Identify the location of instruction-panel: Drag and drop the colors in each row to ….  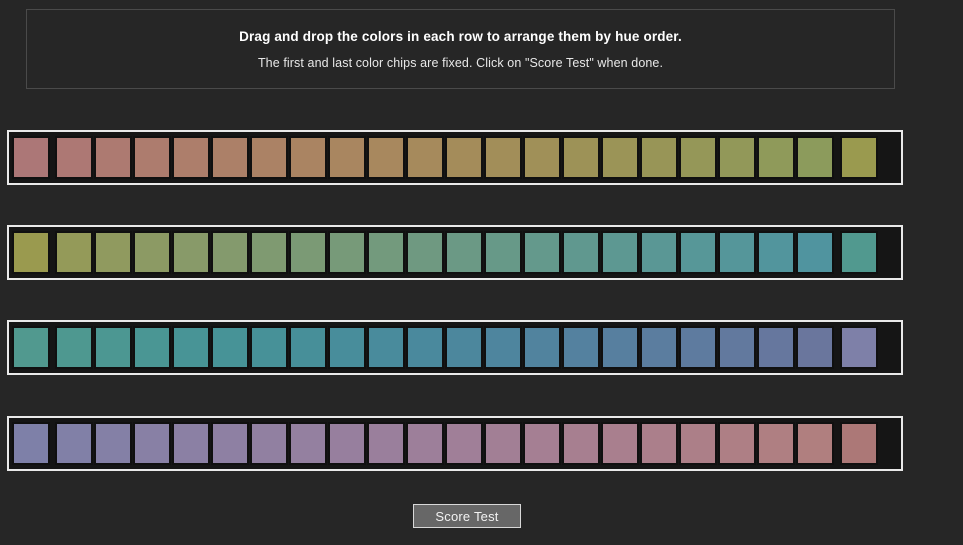
(460, 49).